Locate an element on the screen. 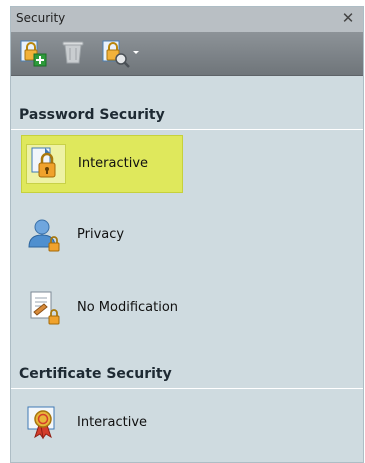 This screenshot has width=365, height=463. list-item-password-interactive: Interactive is located at coordinates (102, 164).